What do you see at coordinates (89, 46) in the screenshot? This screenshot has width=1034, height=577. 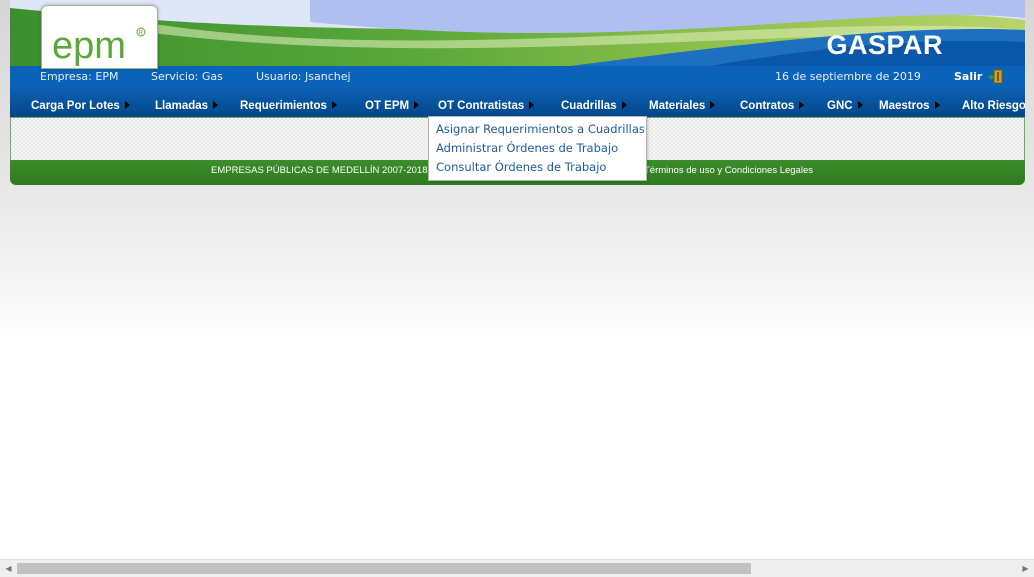 I see `svg-text: epm` at bounding box center [89, 46].